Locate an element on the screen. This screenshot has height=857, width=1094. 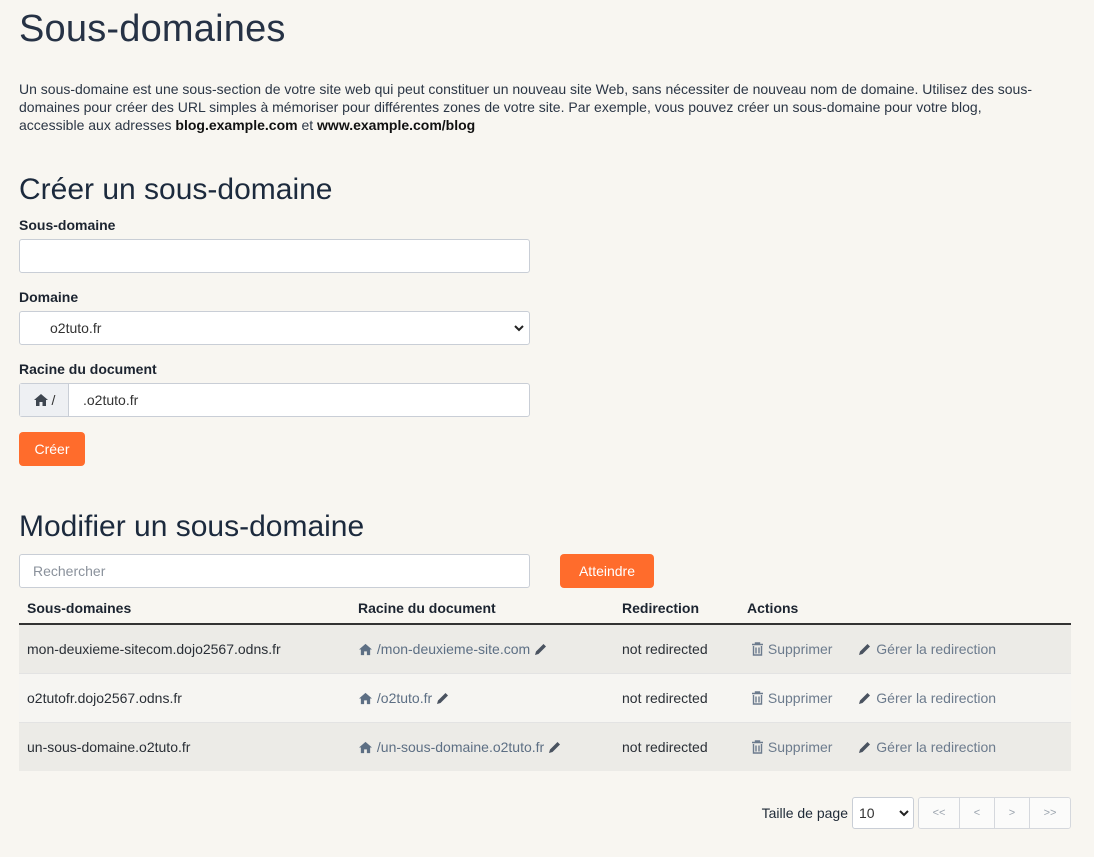
docroot-slash: / is located at coordinates (53, 400).